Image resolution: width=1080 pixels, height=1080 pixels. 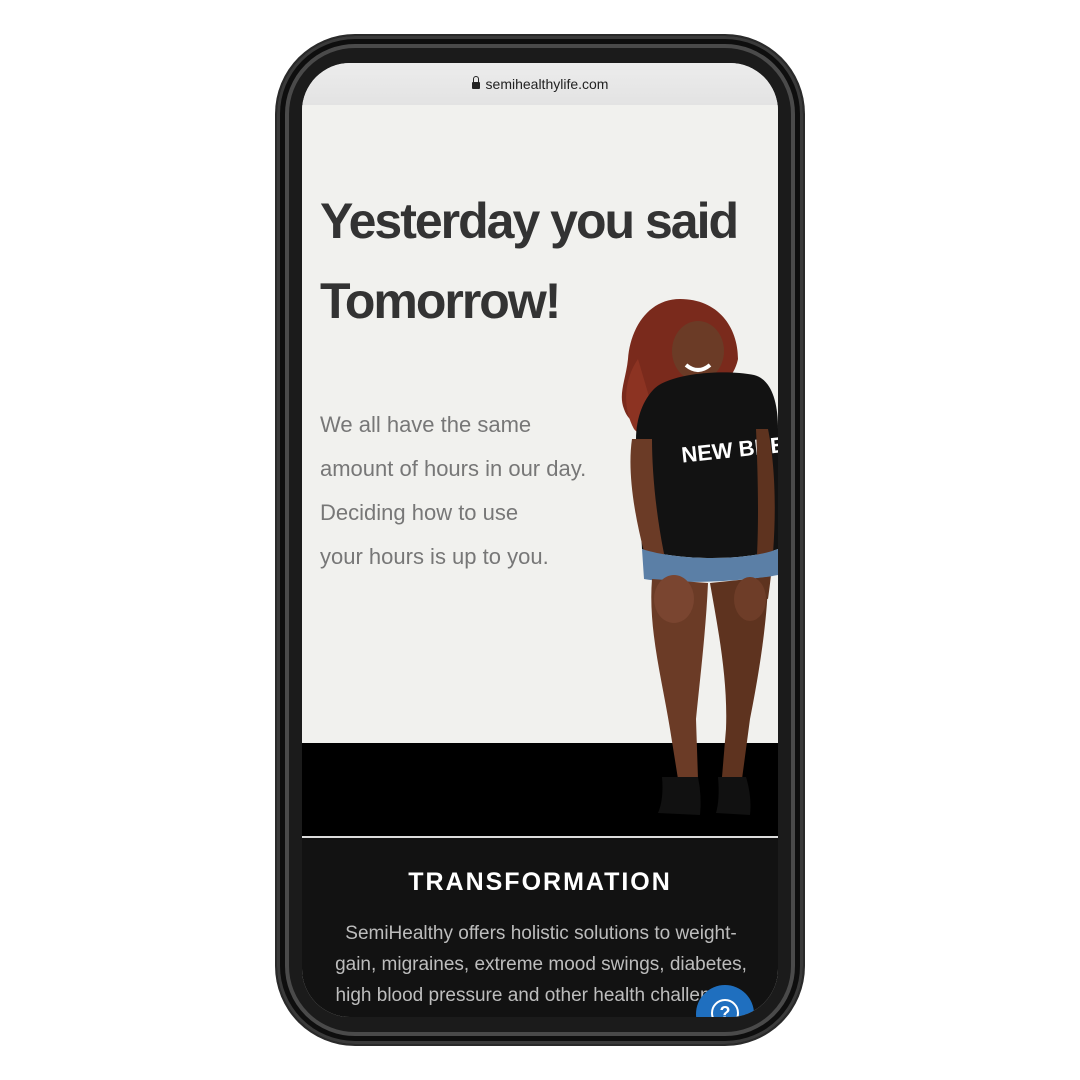 What do you see at coordinates (434, 556) in the screenshot?
I see `tagline-line: your hours is up to you.` at bounding box center [434, 556].